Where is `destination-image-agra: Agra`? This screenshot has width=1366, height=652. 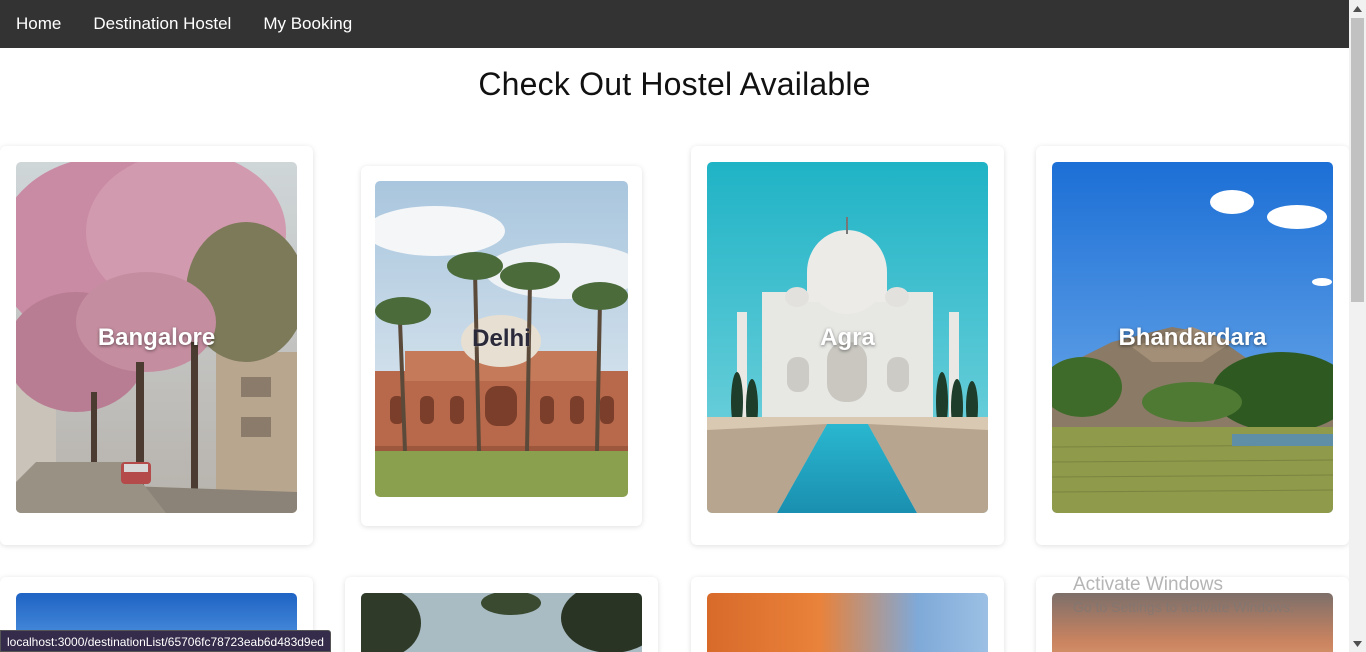 destination-image-agra: Agra is located at coordinates (847, 337).